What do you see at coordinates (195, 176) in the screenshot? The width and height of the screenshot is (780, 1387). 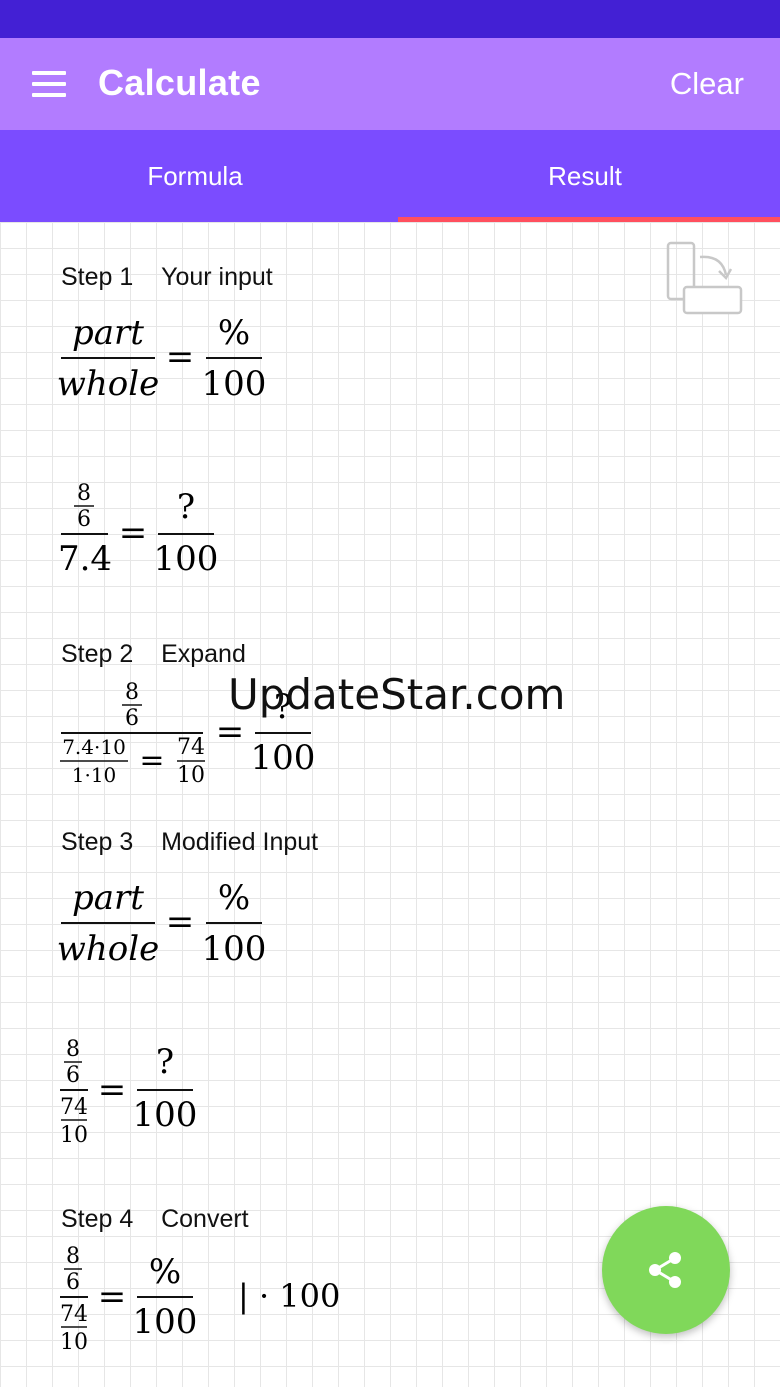 I see `tab-formula: Formula` at bounding box center [195, 176].